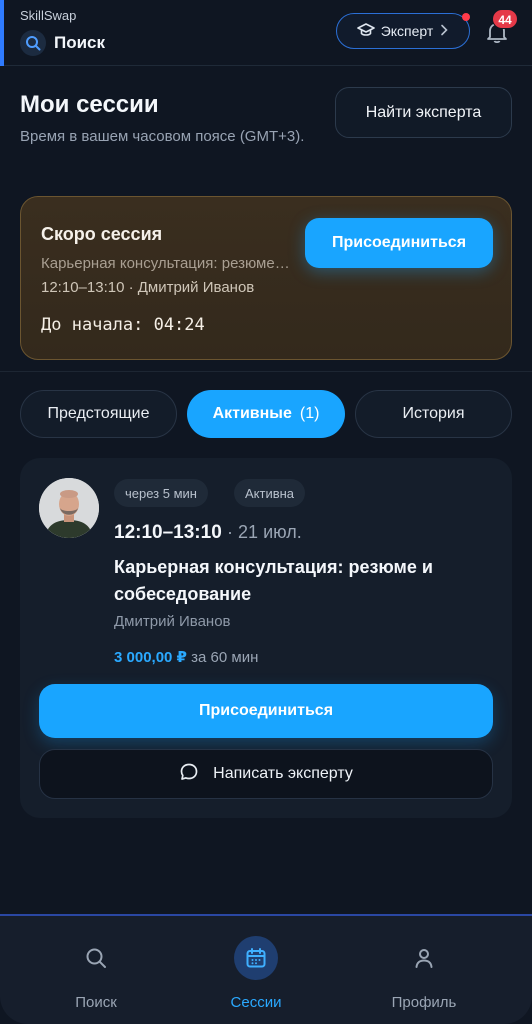 The width and height of the screenshot is (532, 1024). Describe the element at coordinates (424, 1002) in the screenshot. I see `nav-item-profile-label: Профиль` at that location.